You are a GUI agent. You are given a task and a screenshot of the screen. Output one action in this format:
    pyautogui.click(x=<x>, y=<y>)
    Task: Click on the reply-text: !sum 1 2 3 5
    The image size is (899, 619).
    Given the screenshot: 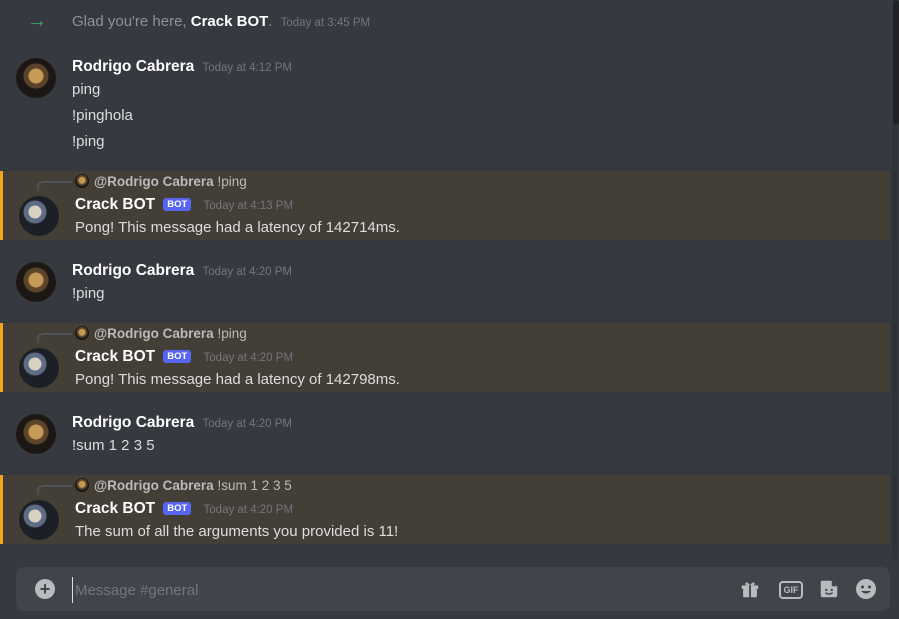 What is the action you would take?
    pyautogui.click(x=254, y=485)
    